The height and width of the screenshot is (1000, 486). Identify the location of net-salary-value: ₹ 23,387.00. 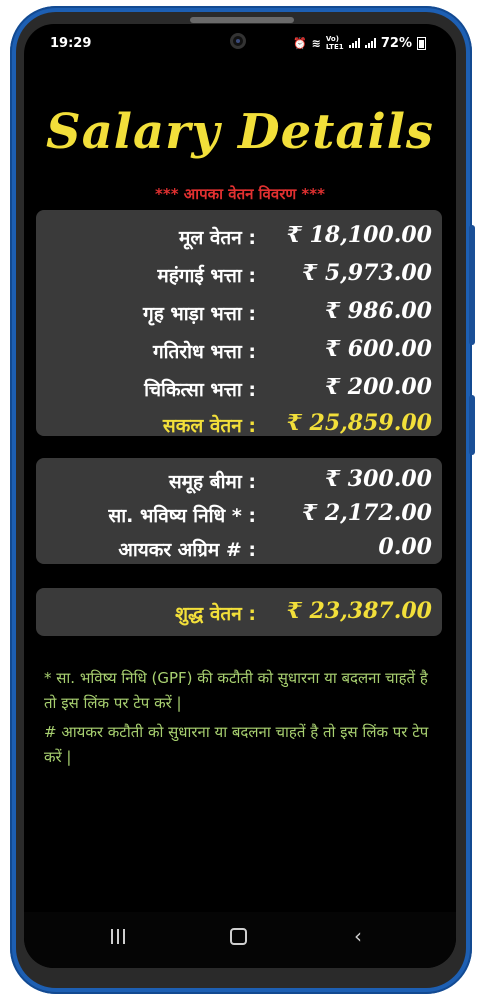
(359, 611).